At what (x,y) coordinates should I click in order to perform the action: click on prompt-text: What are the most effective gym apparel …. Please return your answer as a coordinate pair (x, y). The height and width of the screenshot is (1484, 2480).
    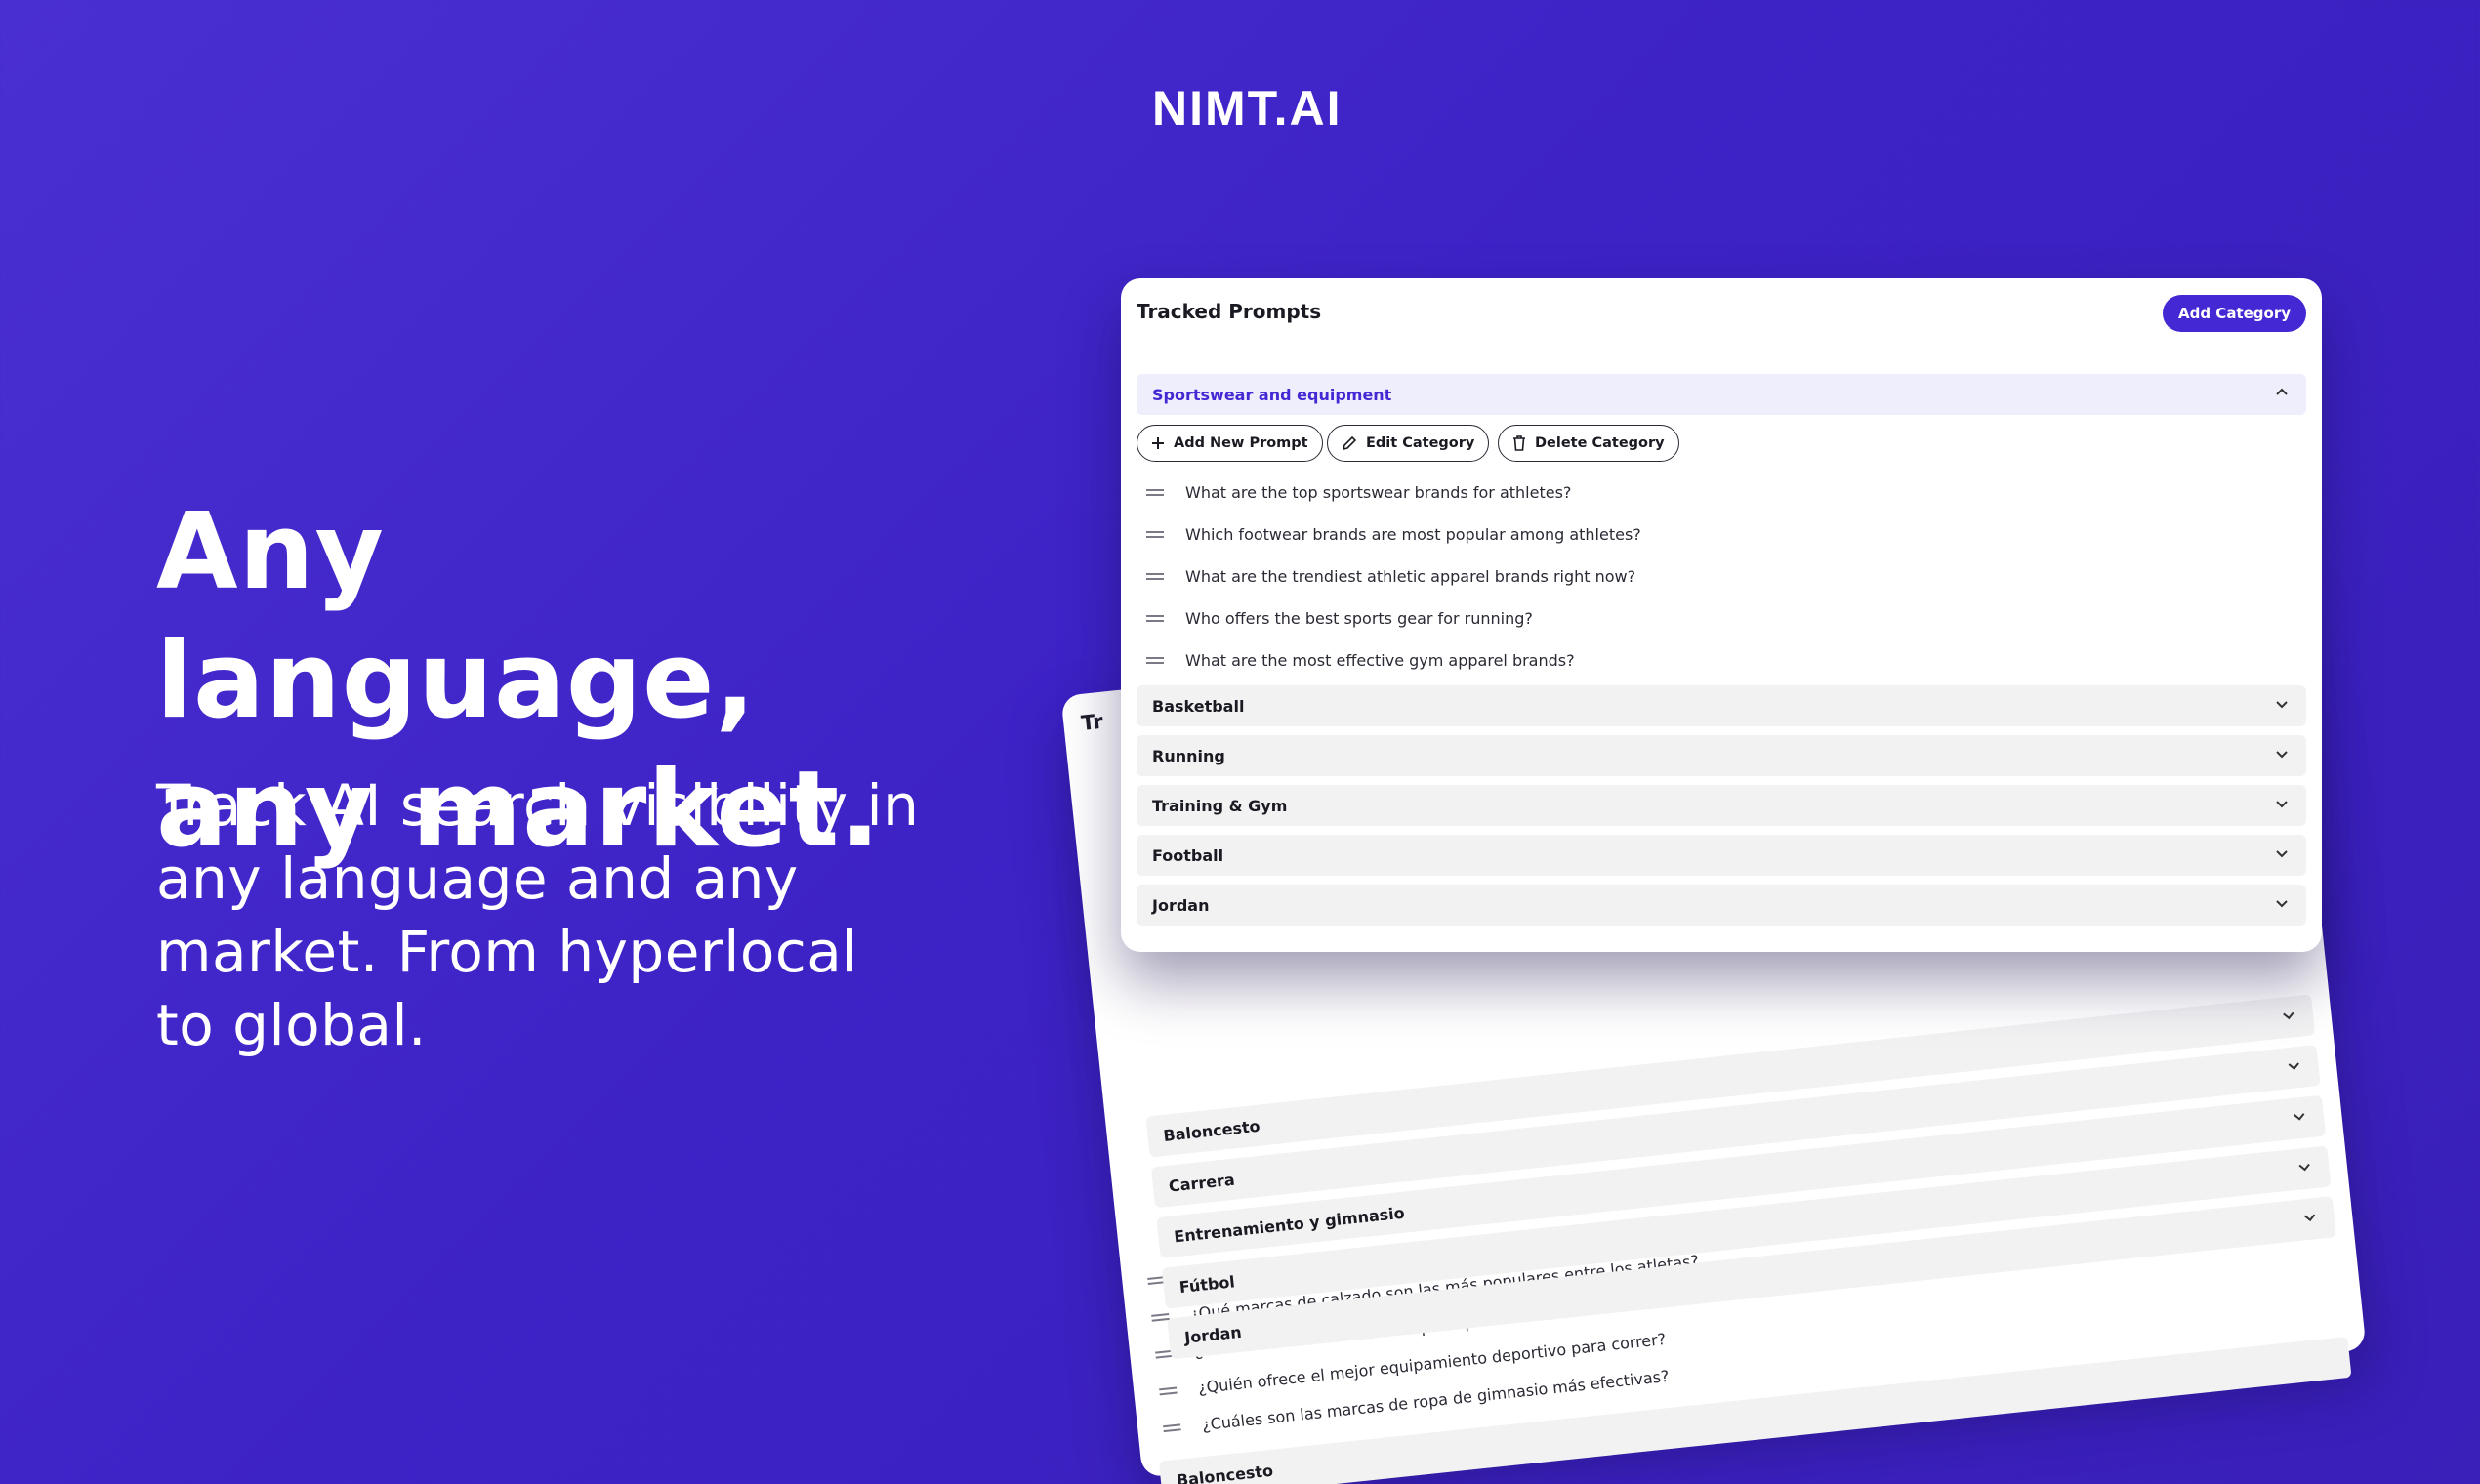
    Looking at the image, I should click on (1380, 660).